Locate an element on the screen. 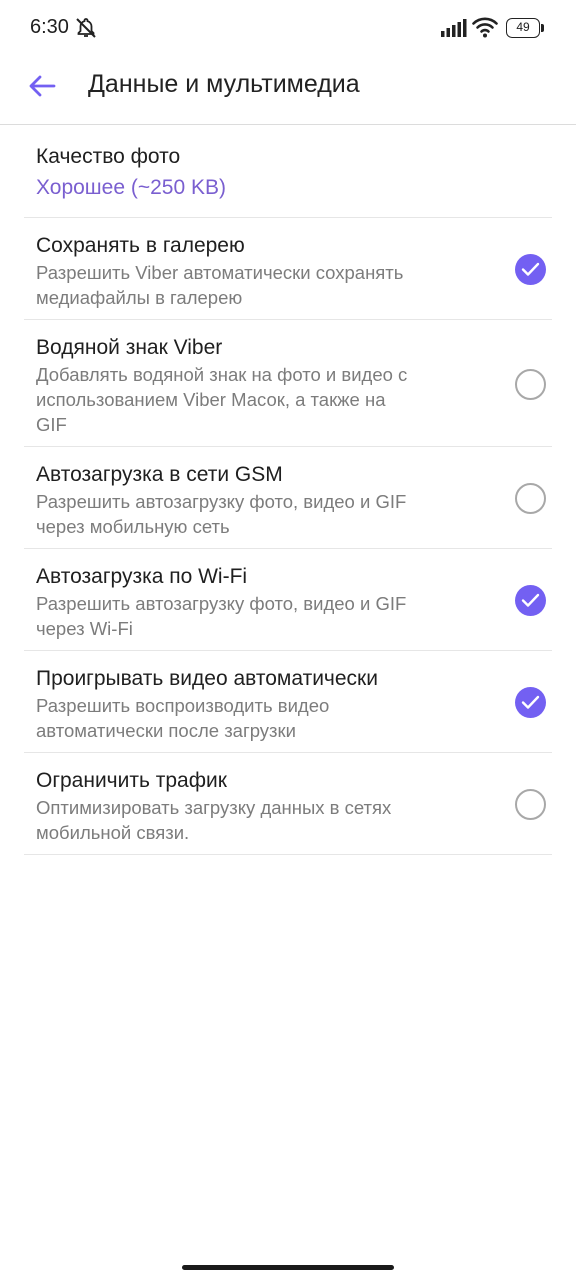 The width and height of the screenshot is (576, 1280). toolbar: Данные и мультимедиа is located at coordinates (288, 90).